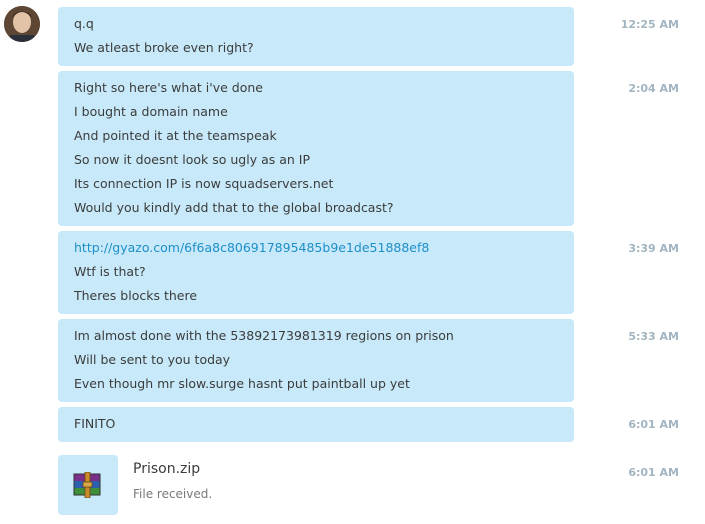  Describe the element at coordinates (653, 88) in the screenshot. I see `message-timestamp: 2:04 AM` at that location.